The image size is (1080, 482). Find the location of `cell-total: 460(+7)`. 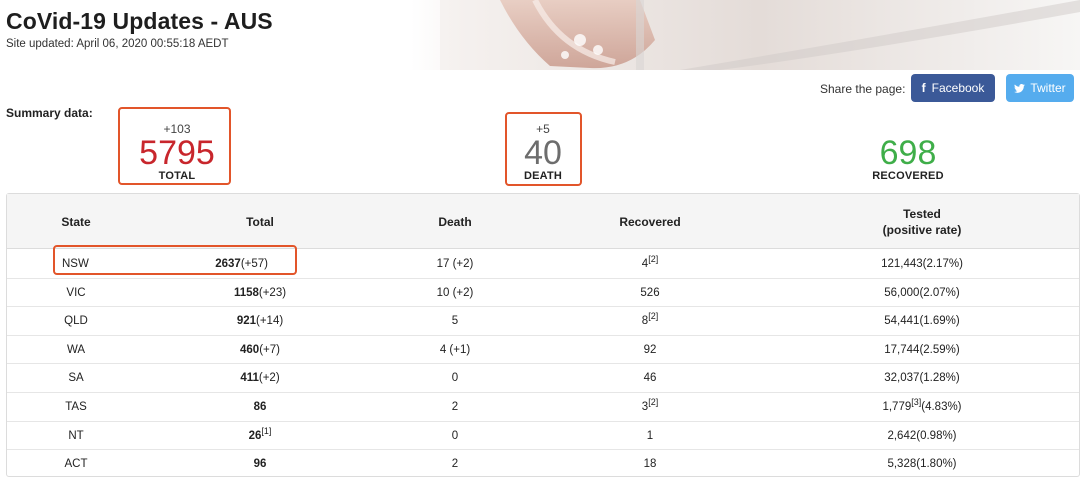

cell-total: 460(+7) is located at coordinates (260, 350).